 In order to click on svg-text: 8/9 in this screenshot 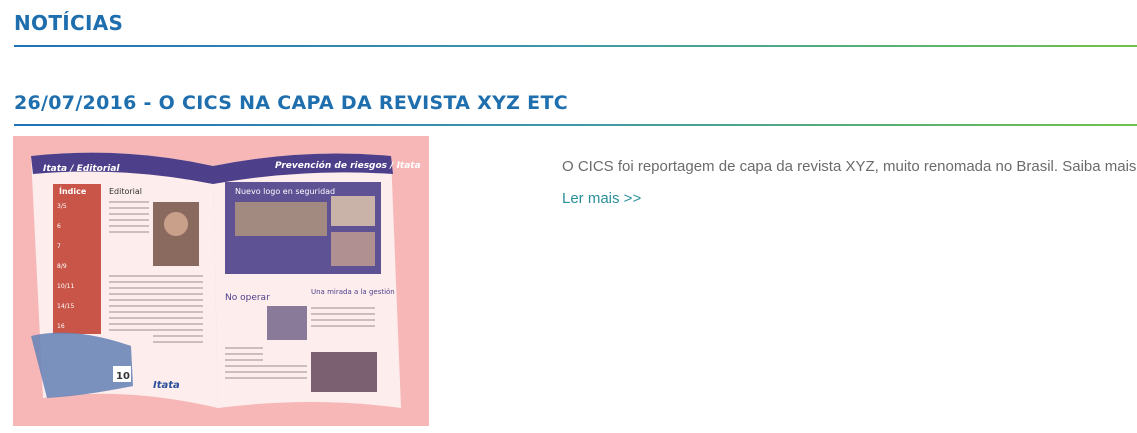, I will do `click(62, 266)`.